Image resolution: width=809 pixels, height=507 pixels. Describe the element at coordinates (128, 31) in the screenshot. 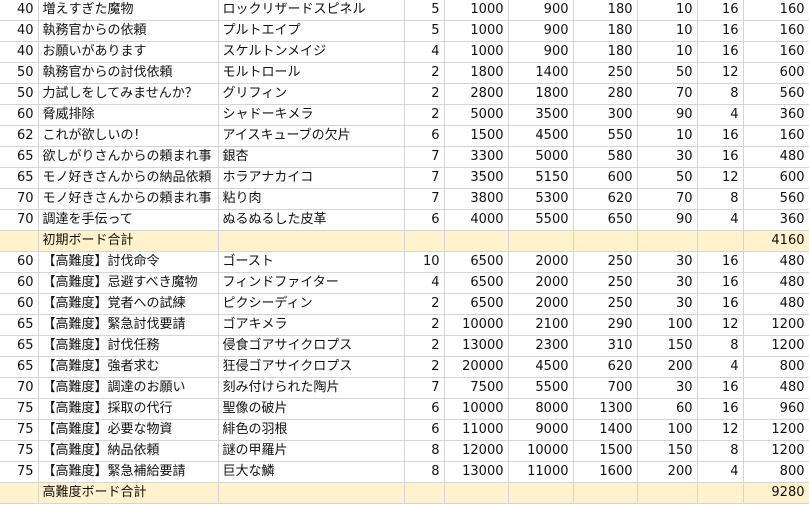

I see `cell-quest-name: 執務官からの依頼` at that location.